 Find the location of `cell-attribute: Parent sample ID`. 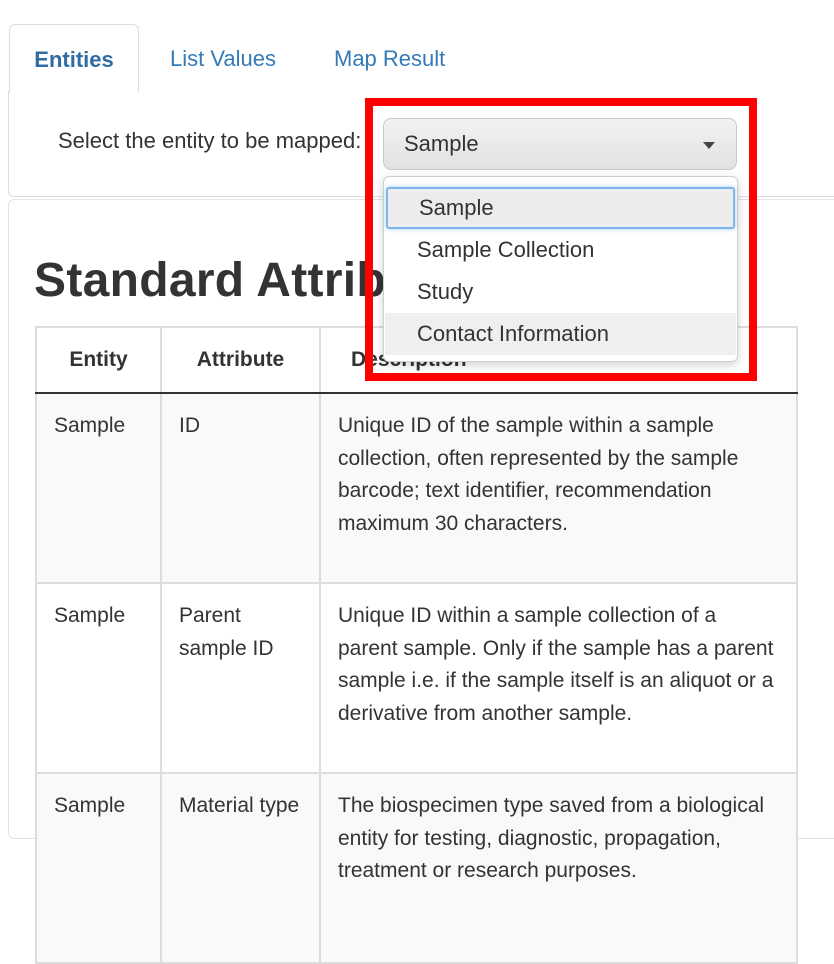

cell-attribute: Parent sample ID is located at coordinates (240, 678).